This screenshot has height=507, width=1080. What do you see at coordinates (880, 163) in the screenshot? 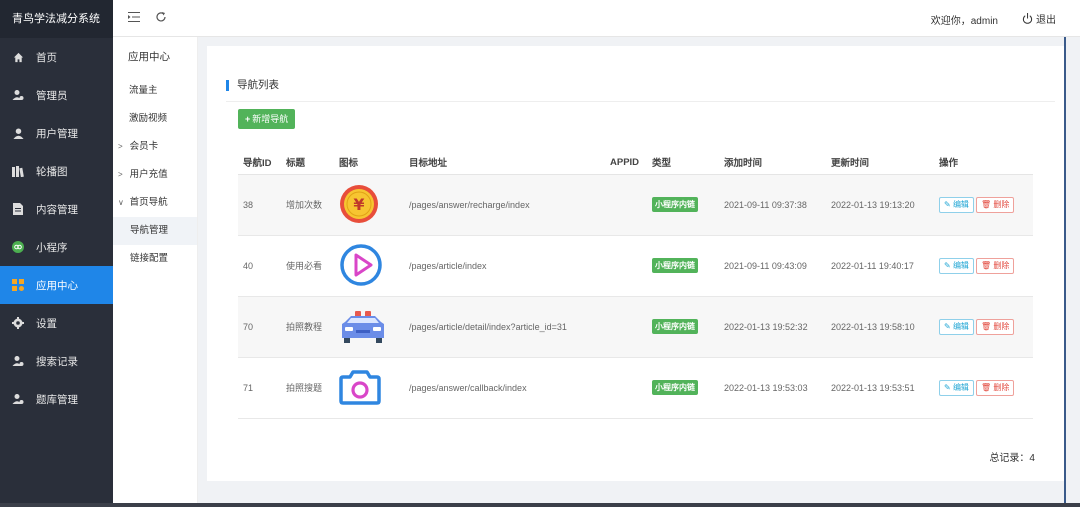
I see `col-header-updated: 更新时间` at bounding box center [880, 163].